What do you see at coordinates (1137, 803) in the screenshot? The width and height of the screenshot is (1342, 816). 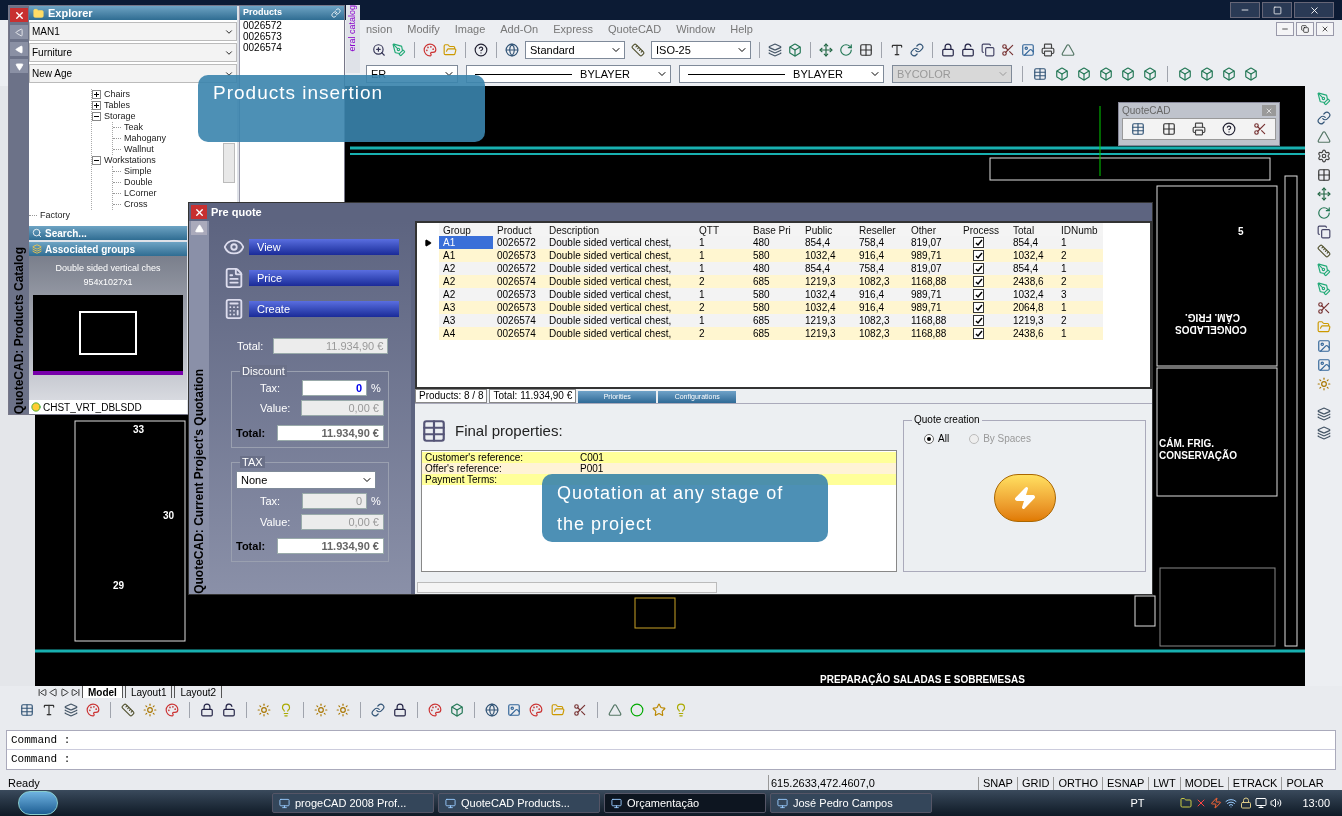 I see `language-indicator: PT` at bounding box center [1137, 803].